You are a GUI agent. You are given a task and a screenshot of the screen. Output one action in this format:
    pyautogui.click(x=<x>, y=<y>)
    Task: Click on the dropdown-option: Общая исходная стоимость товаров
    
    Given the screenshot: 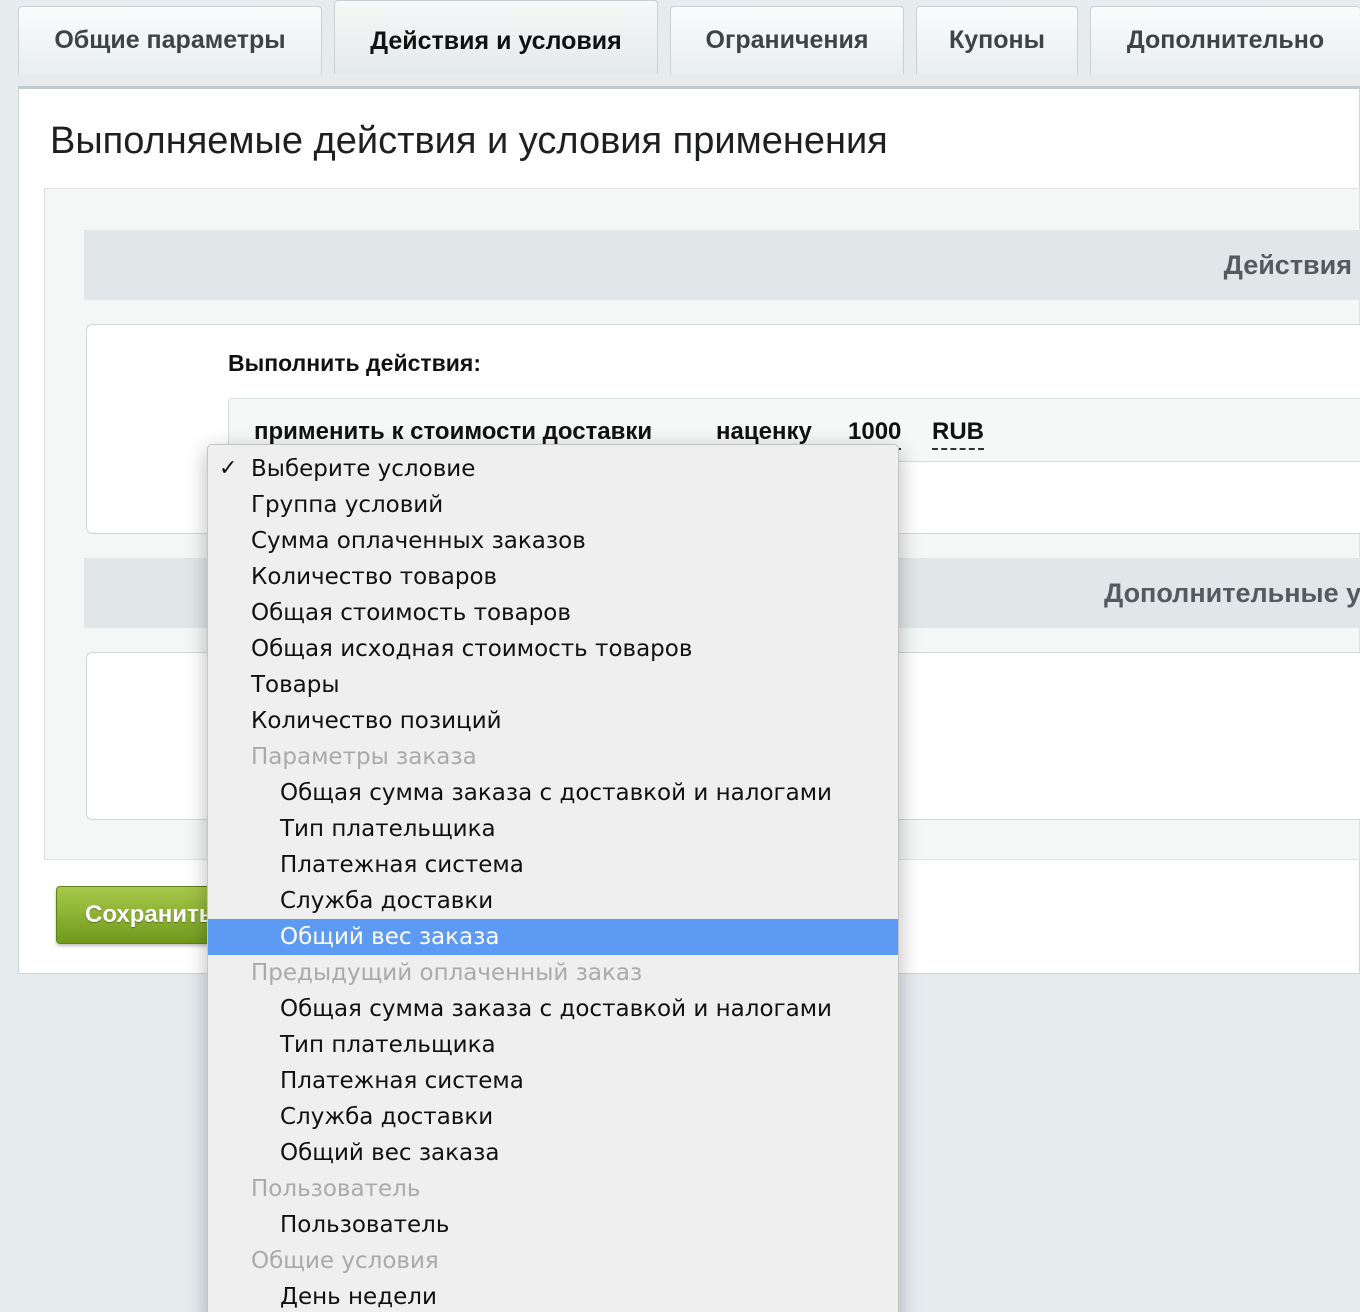 What is the action you would take?
    pyautogui.click(x=553, y=649)
    